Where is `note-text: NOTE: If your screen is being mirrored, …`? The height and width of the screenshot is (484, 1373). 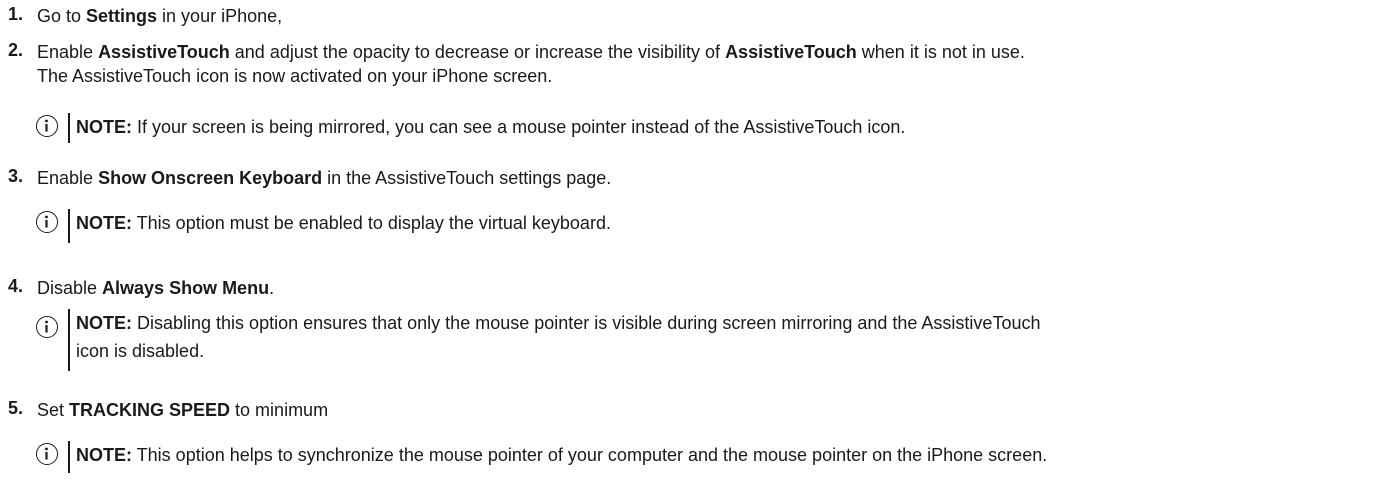
note-text: NOTE: If your screen is being mirrored, … is located at coordinates (491, 127).